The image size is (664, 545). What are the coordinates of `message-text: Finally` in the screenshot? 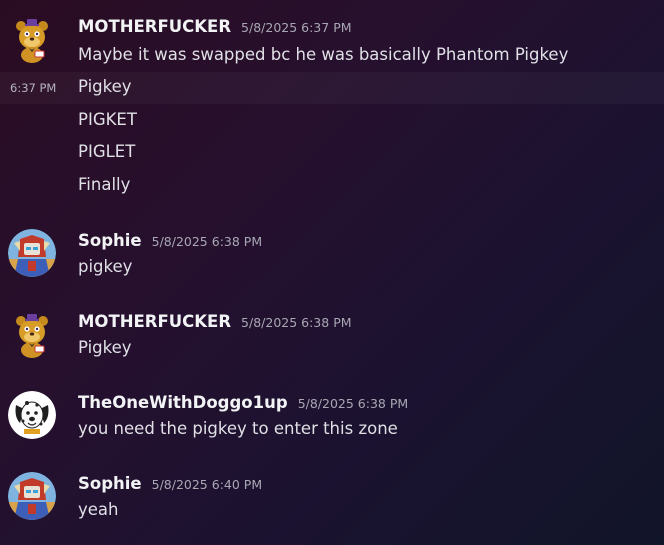 It's located at (104, 184).